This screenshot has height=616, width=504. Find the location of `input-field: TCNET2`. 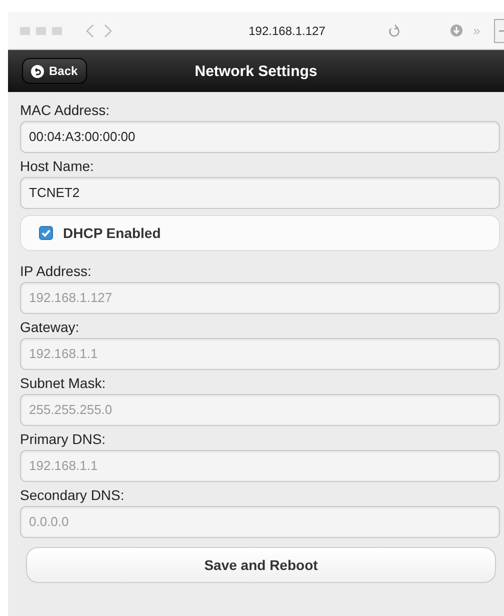

input-field: TCNET2 is located at coordinates (260, 193).